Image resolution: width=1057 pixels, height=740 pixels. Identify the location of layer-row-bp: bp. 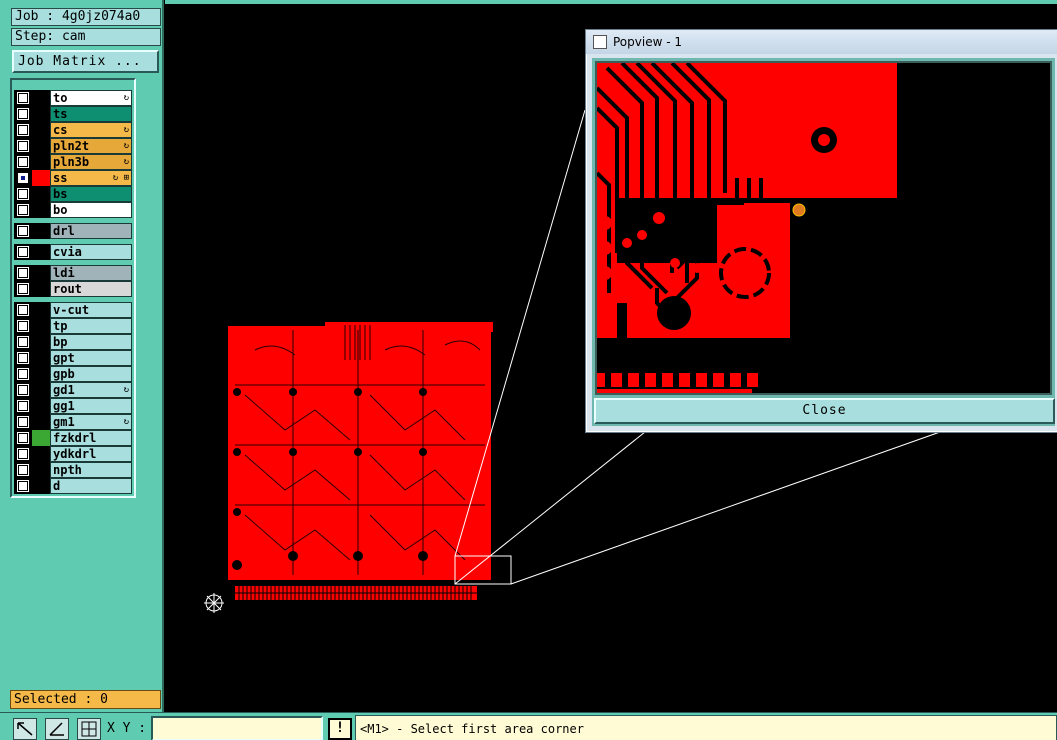
(74, 342).